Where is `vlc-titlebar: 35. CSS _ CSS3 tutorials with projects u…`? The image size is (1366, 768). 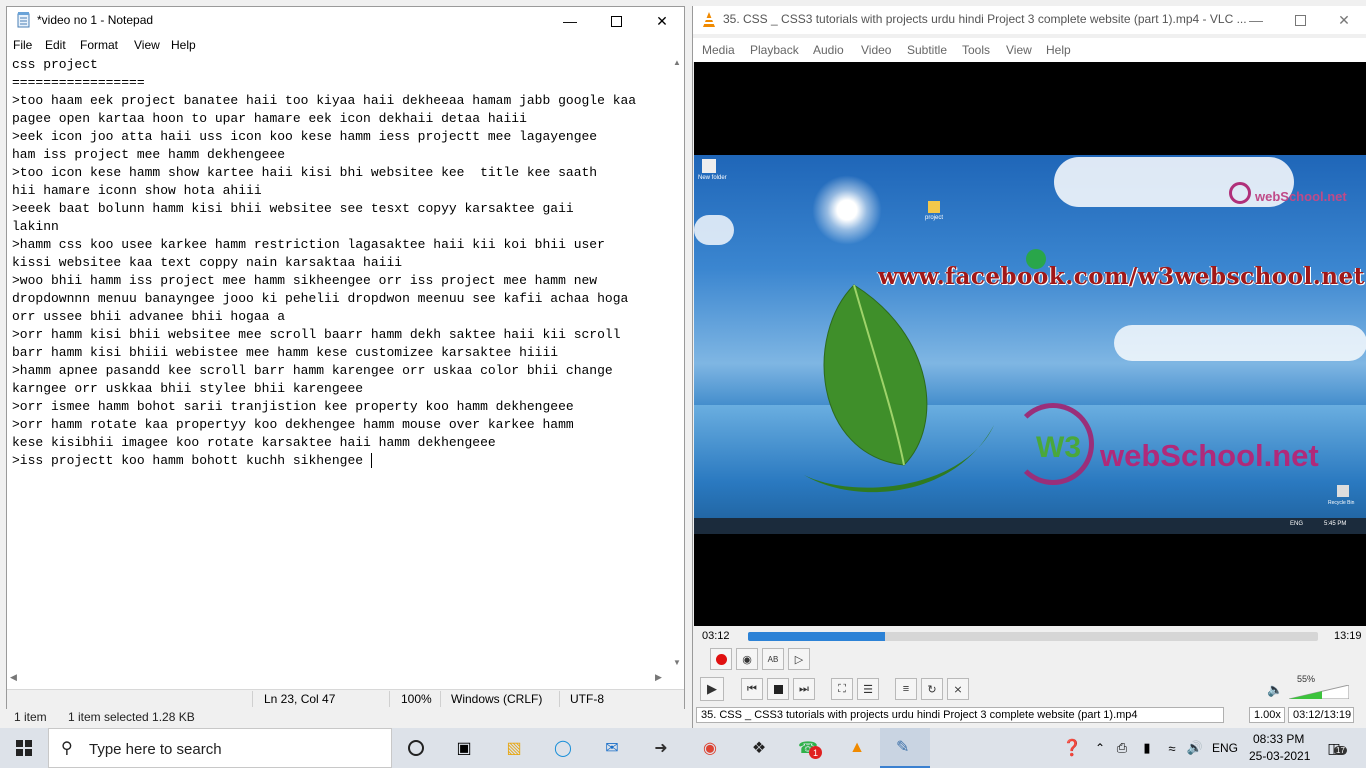
vlc-titlebar: 35. CSS _ CSS3 tutorials with projects u… is located at coordinates (1029, 20).